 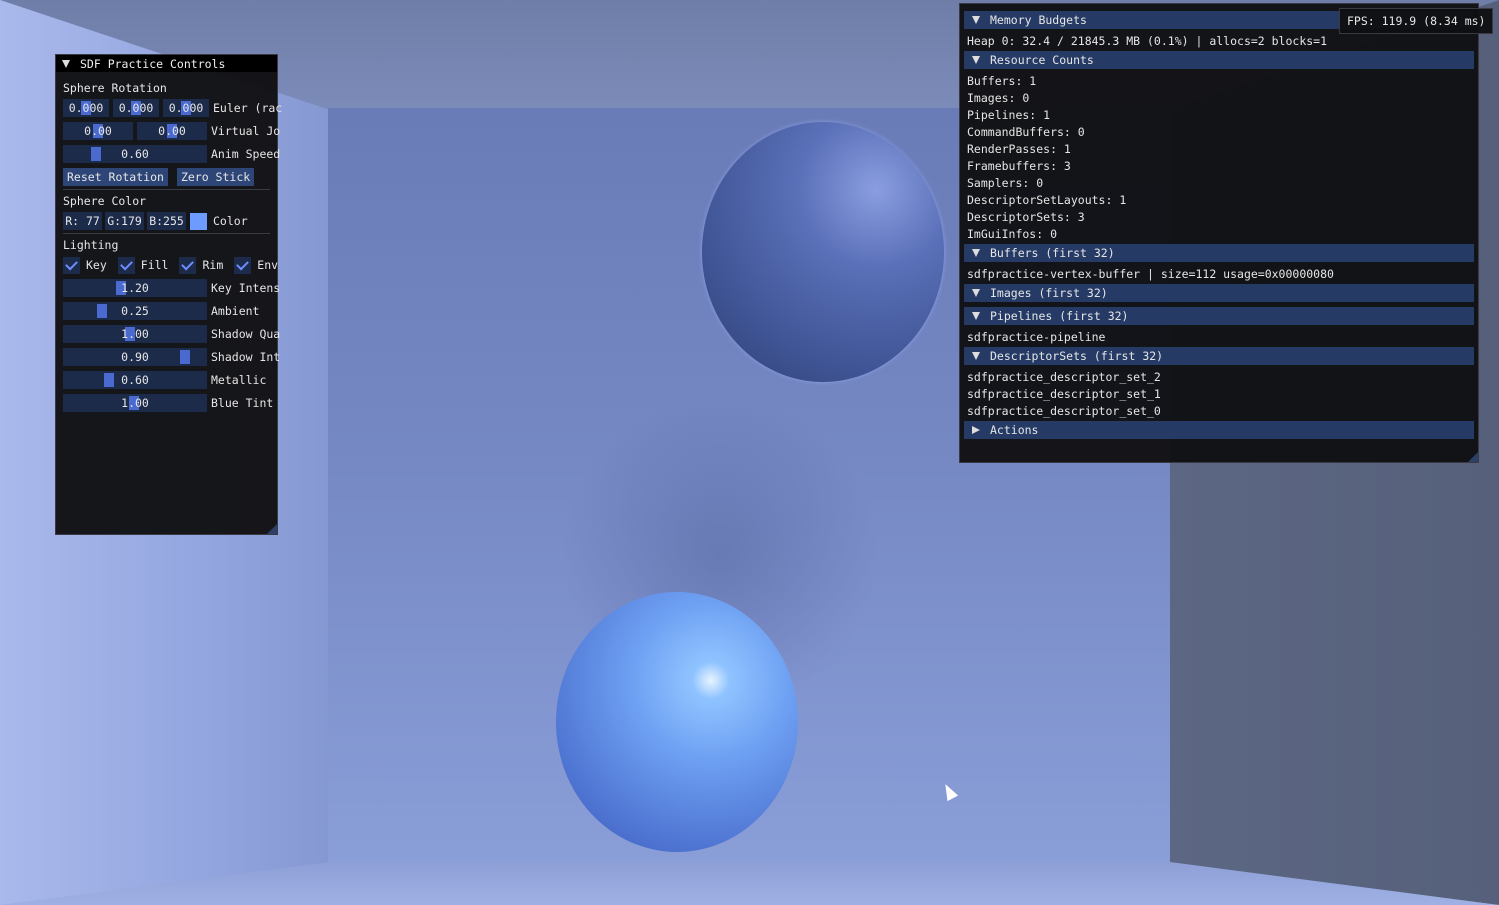 I want to click on shadow-quality-label: Shadow Qua, so click(x=246, y=334).